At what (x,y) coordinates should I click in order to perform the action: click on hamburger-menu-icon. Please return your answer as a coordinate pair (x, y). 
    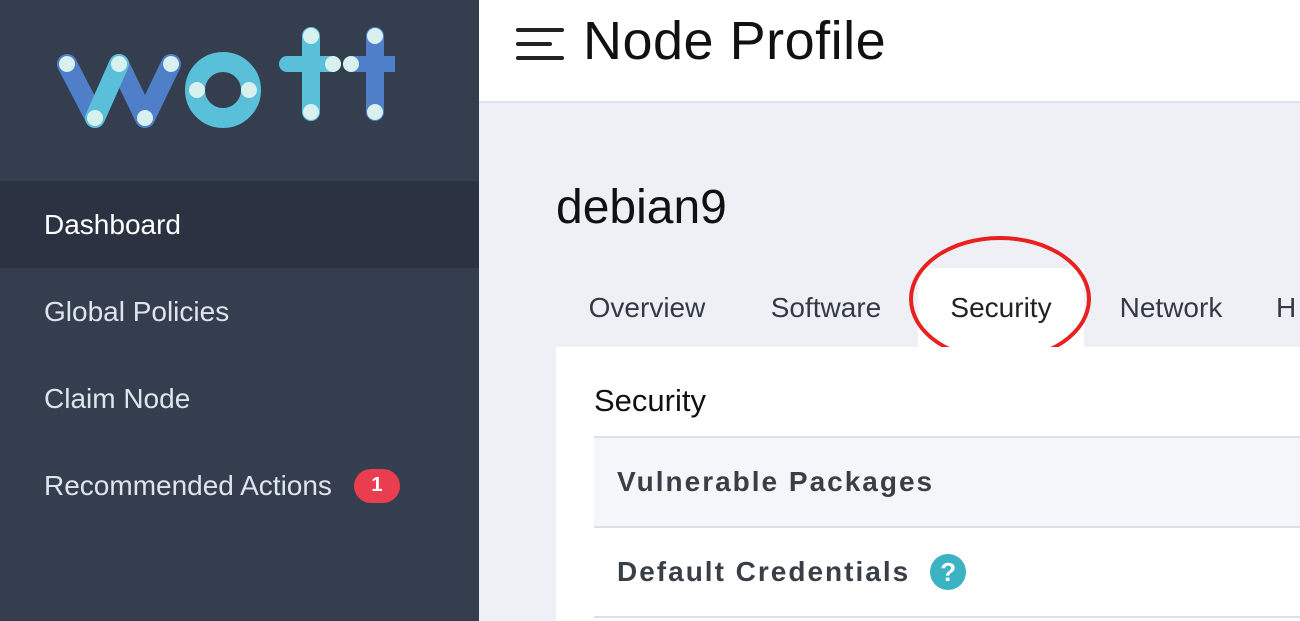
    Looking at the image, I should click on (540, 44).